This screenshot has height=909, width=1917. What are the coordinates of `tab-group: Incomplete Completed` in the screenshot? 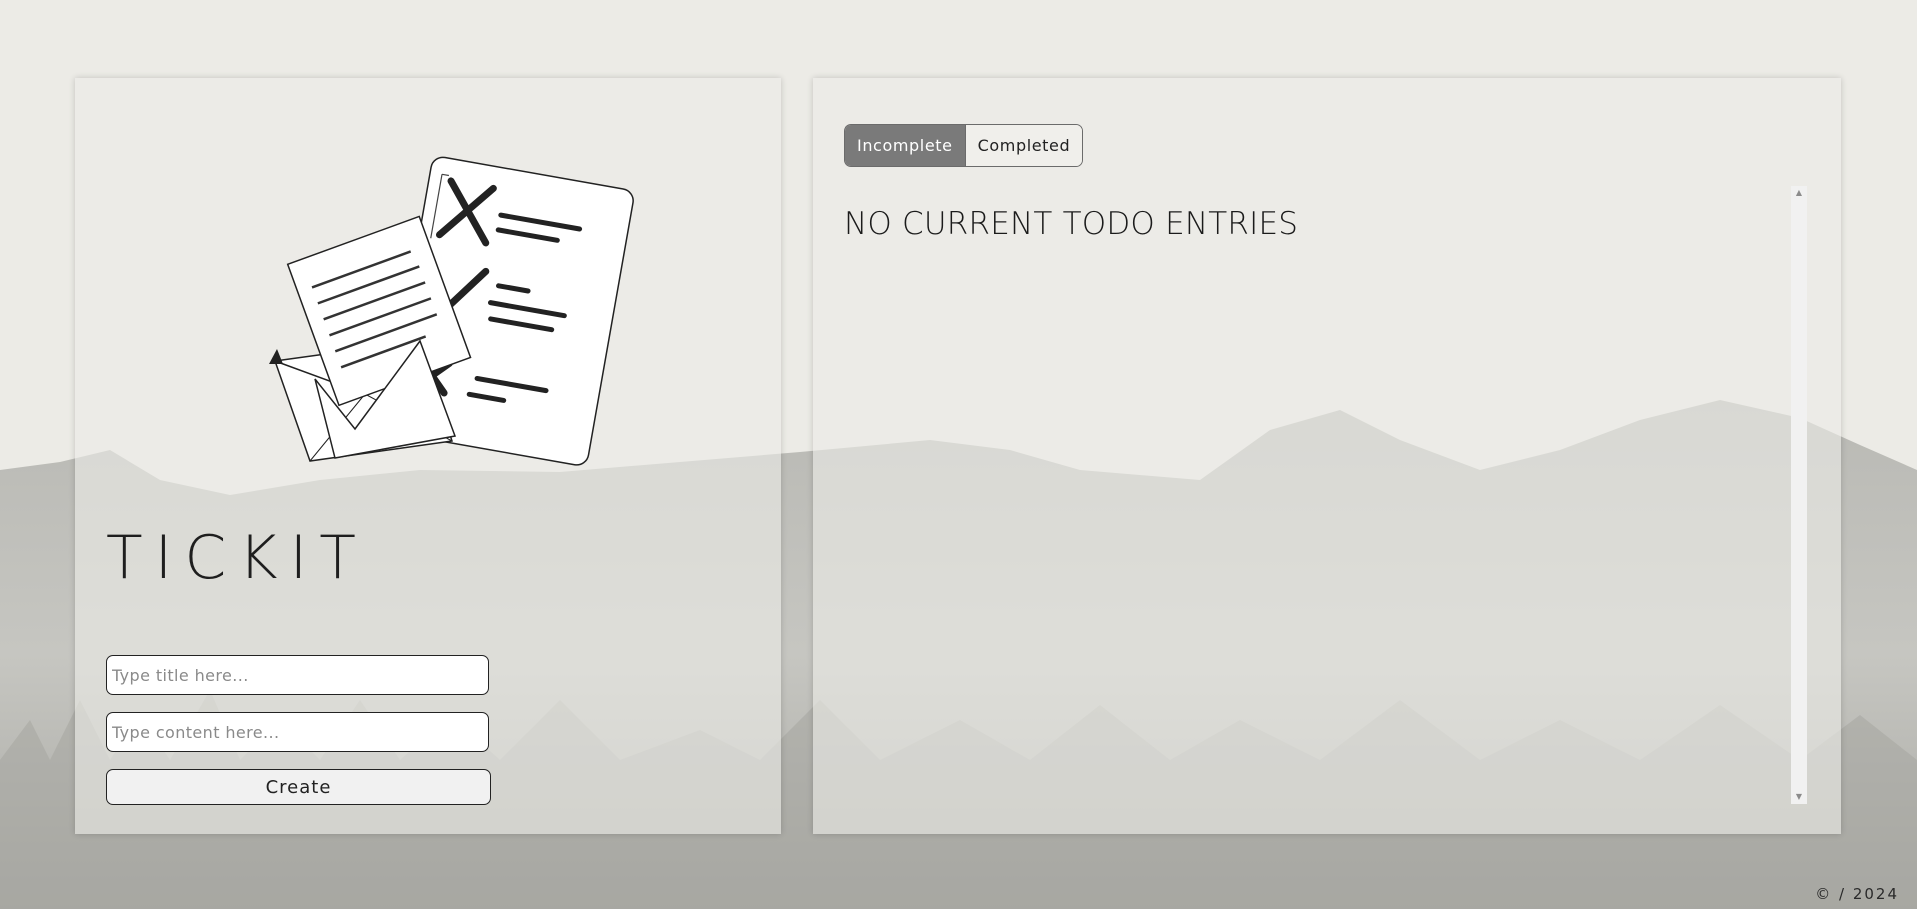 It's located at (964, 145).